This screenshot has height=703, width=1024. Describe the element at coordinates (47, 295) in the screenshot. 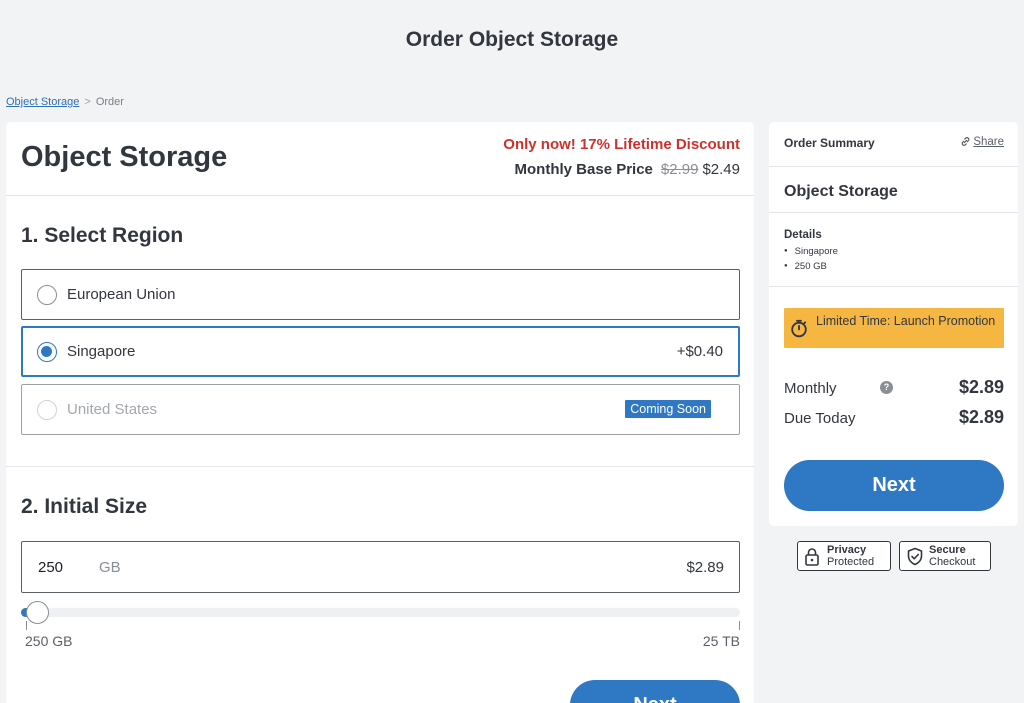

I see `radio-button` at that location.